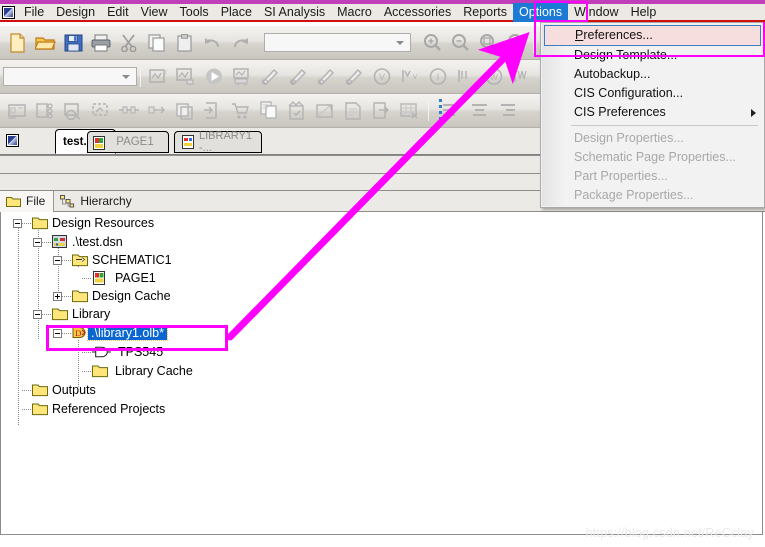  Describe the element at coordinates (75, 12) in the screenshot. I see `menu-item-design: Design` at that location.